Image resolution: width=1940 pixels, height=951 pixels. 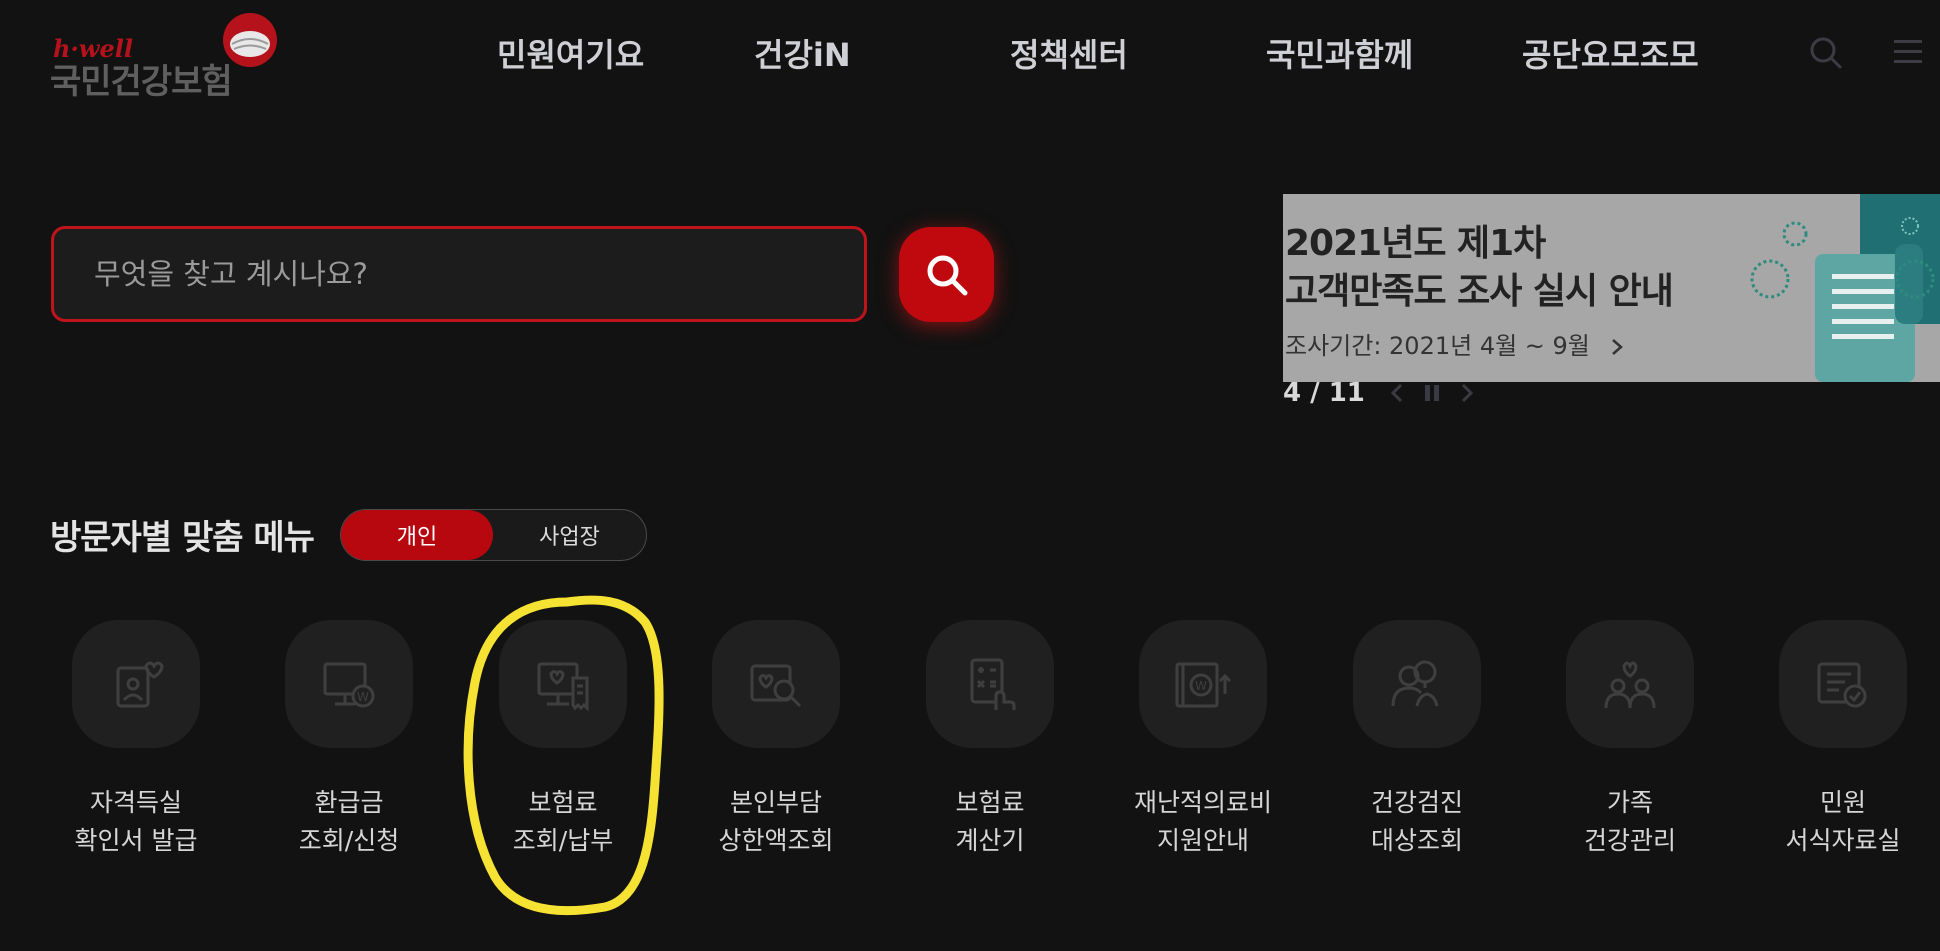 I want to click on search-box, so click(x=459, y=274).